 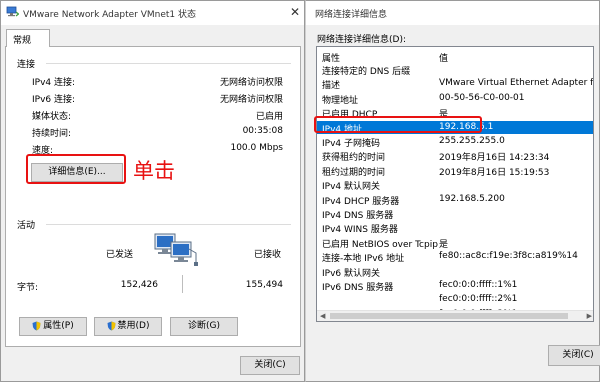 I want to click on detail-row-property: IPv4 子网掩码, so click(x=351, y=144).